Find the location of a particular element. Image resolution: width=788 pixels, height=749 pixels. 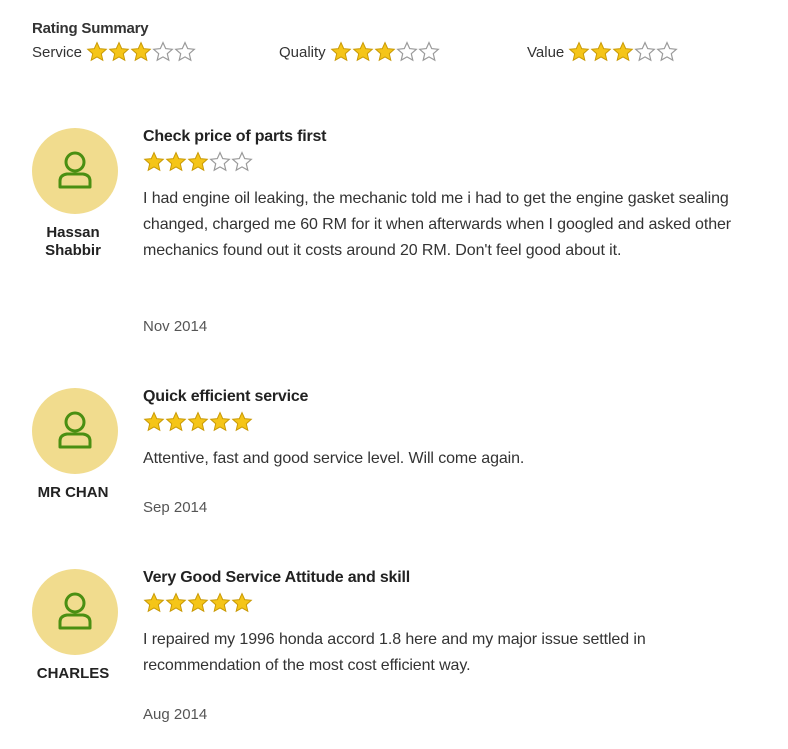

review-title: Check price of parts first is located at coordinates (235, 136).